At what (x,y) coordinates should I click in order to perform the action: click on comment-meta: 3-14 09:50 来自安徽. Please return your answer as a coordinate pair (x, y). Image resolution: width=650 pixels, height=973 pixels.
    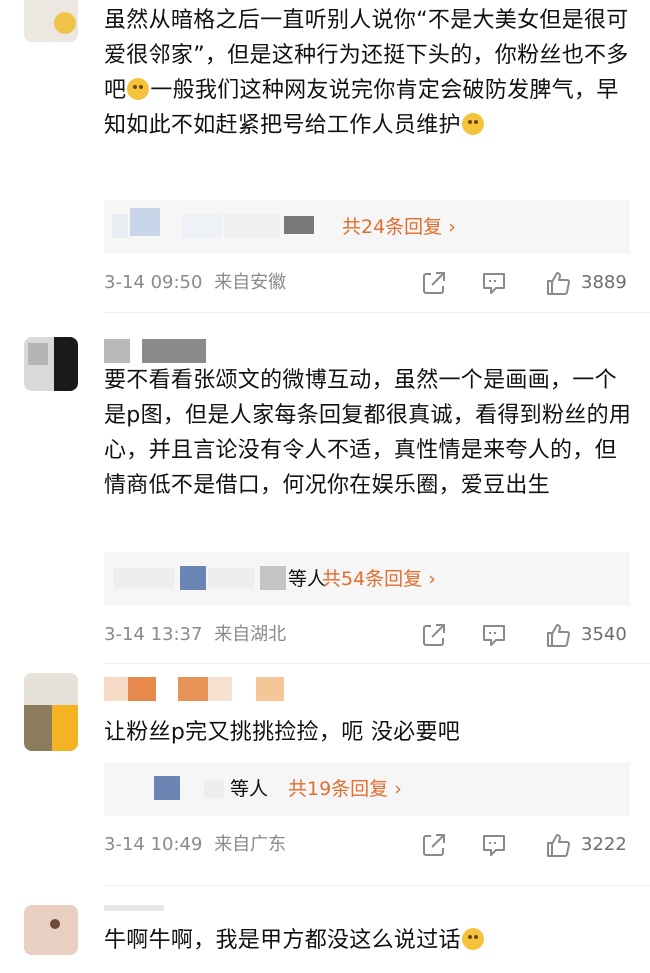
    Looking at the image, I should click on (195, 283).